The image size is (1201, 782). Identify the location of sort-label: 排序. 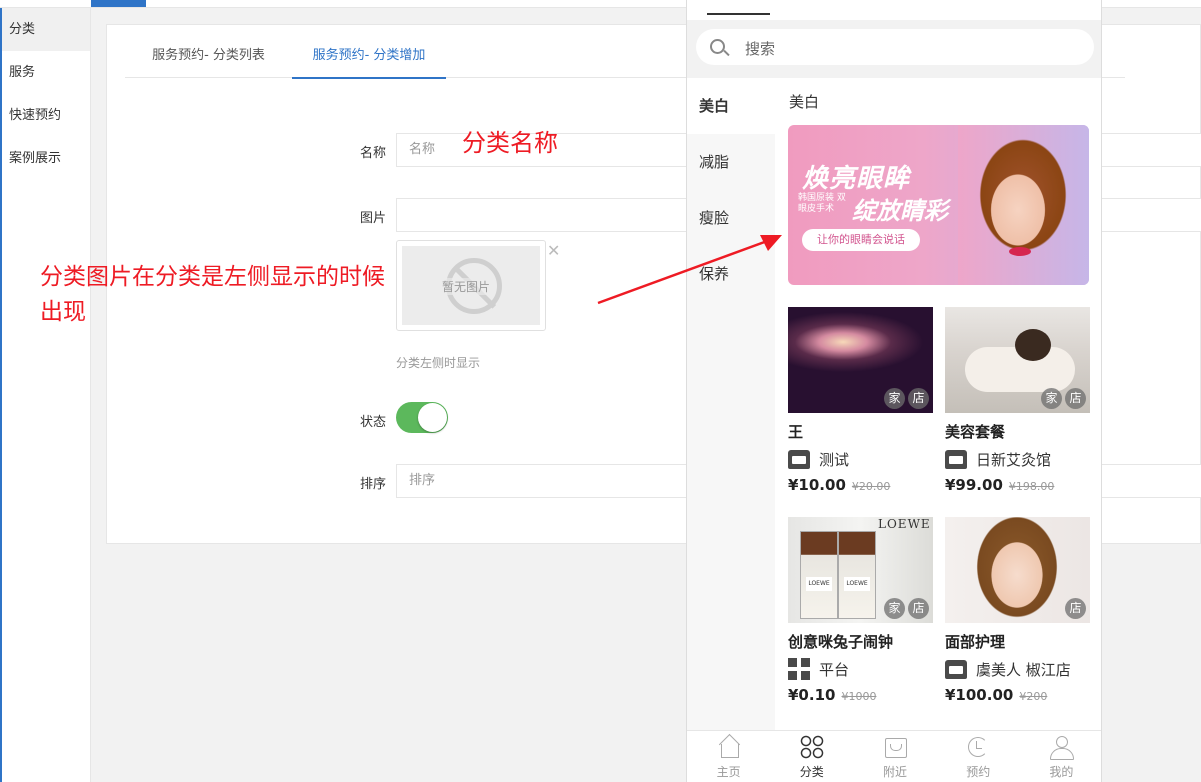
(372, 484).